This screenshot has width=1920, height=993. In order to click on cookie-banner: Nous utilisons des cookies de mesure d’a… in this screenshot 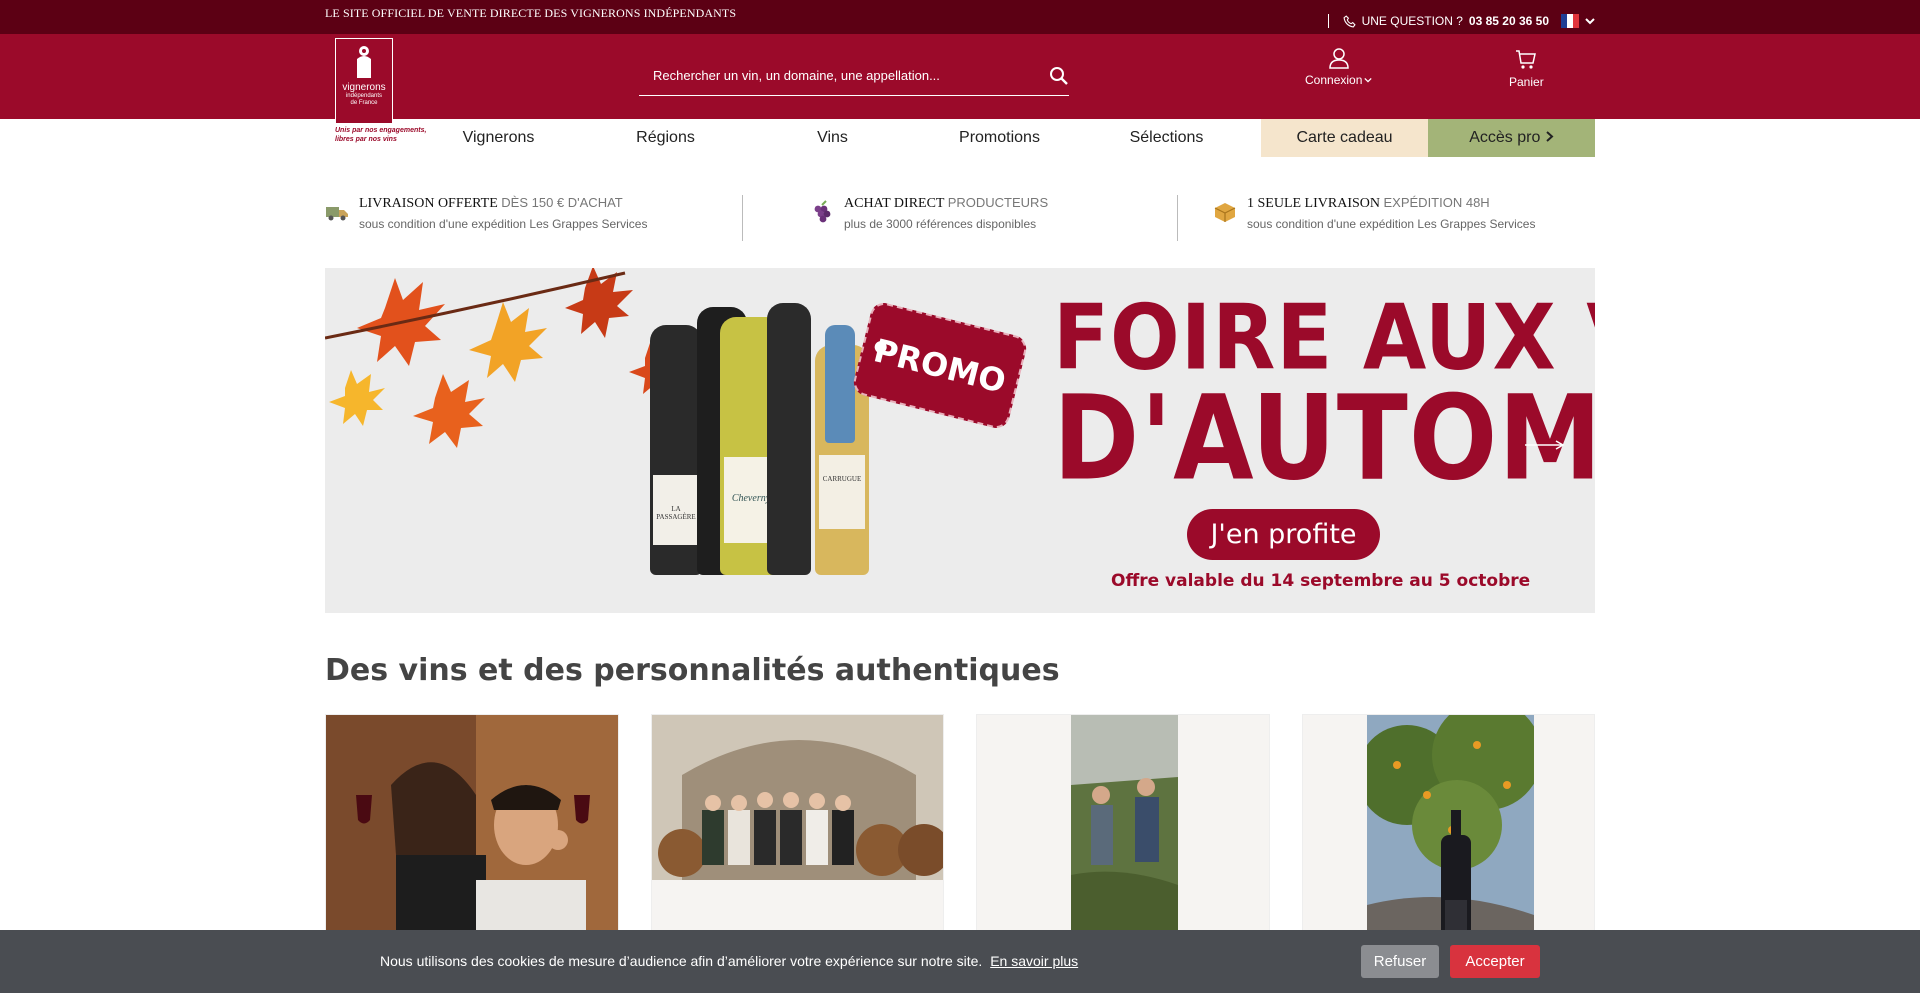, I will do `click(960, 961)`.